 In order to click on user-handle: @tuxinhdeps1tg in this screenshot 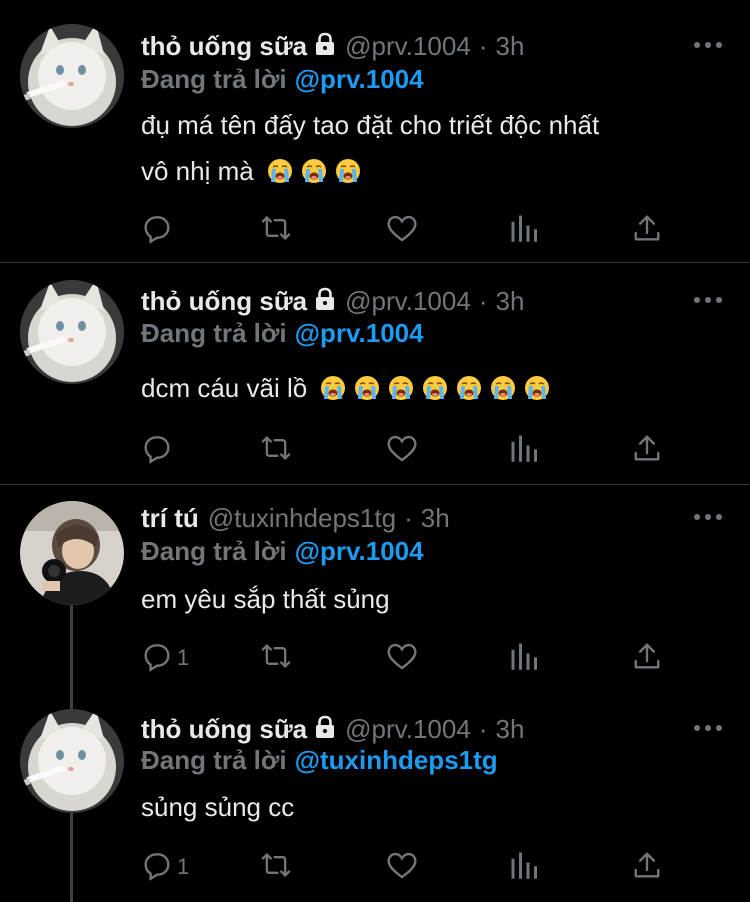, I will do `click(302, 518)`.